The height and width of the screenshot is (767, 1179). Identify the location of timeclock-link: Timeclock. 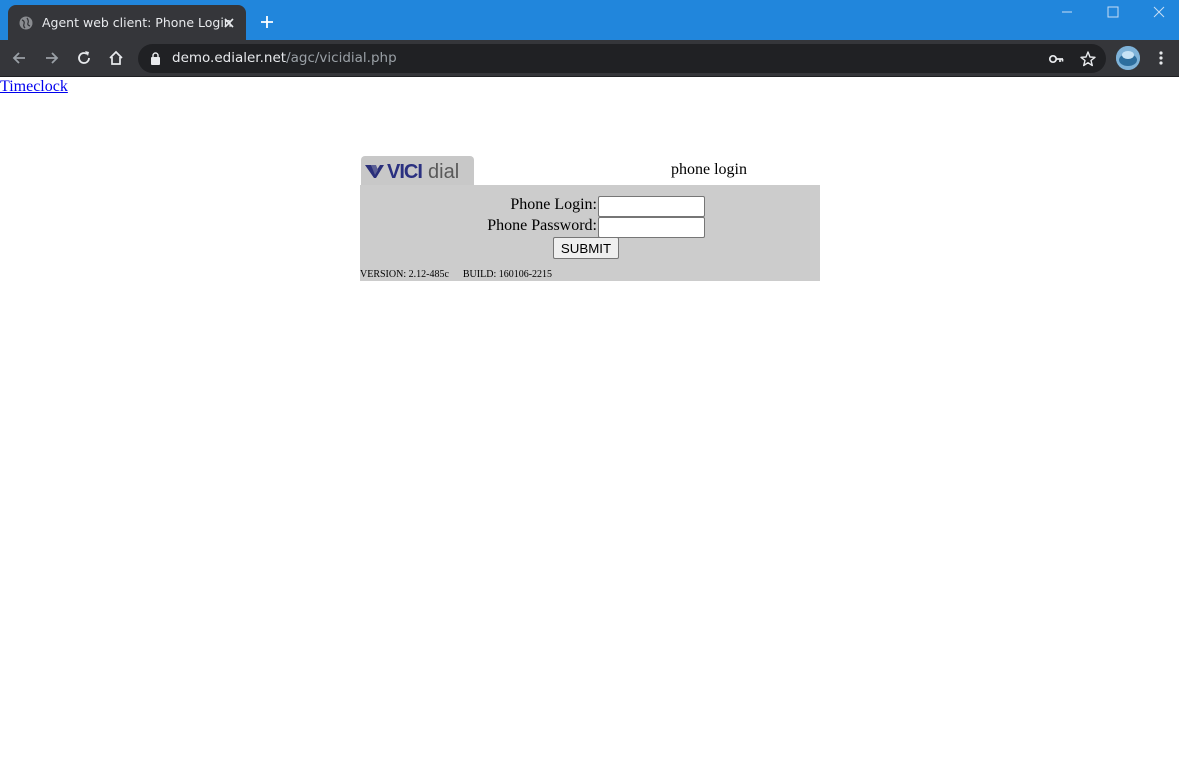
(34, 87).